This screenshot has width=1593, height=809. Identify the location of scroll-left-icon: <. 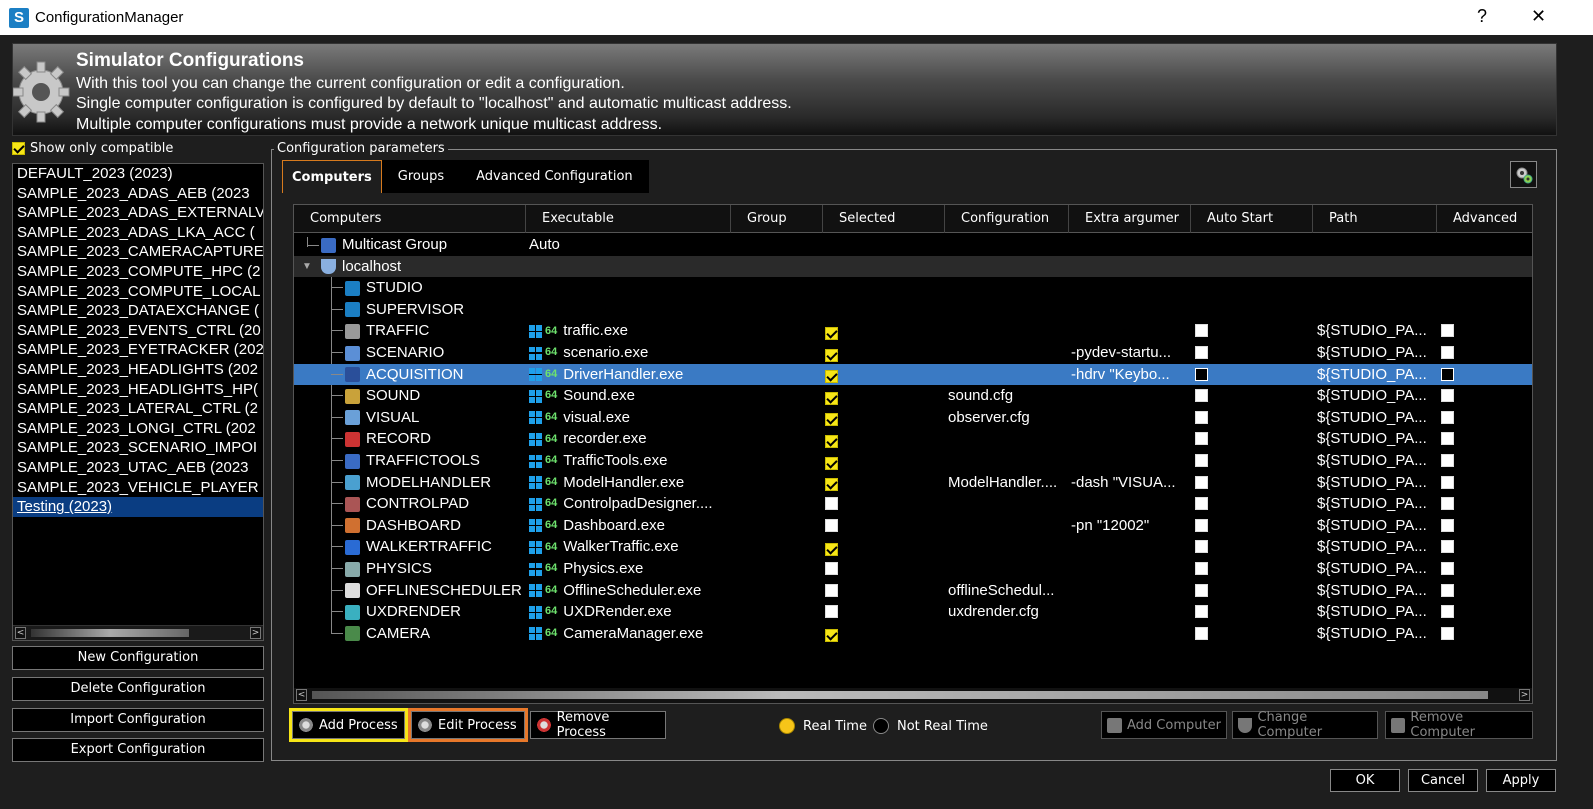
(20, 633).